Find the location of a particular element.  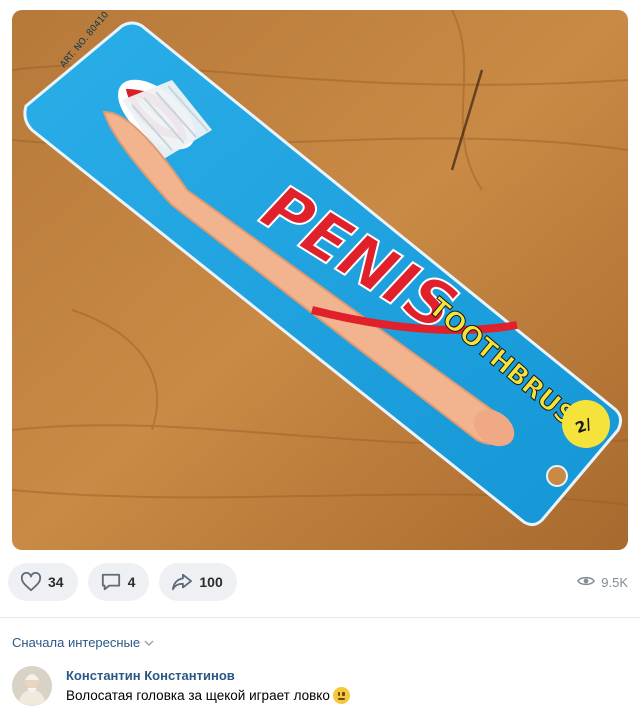

comment-text: Волосатая головка за щекой играет ловко is located at coordinates (198, 695).